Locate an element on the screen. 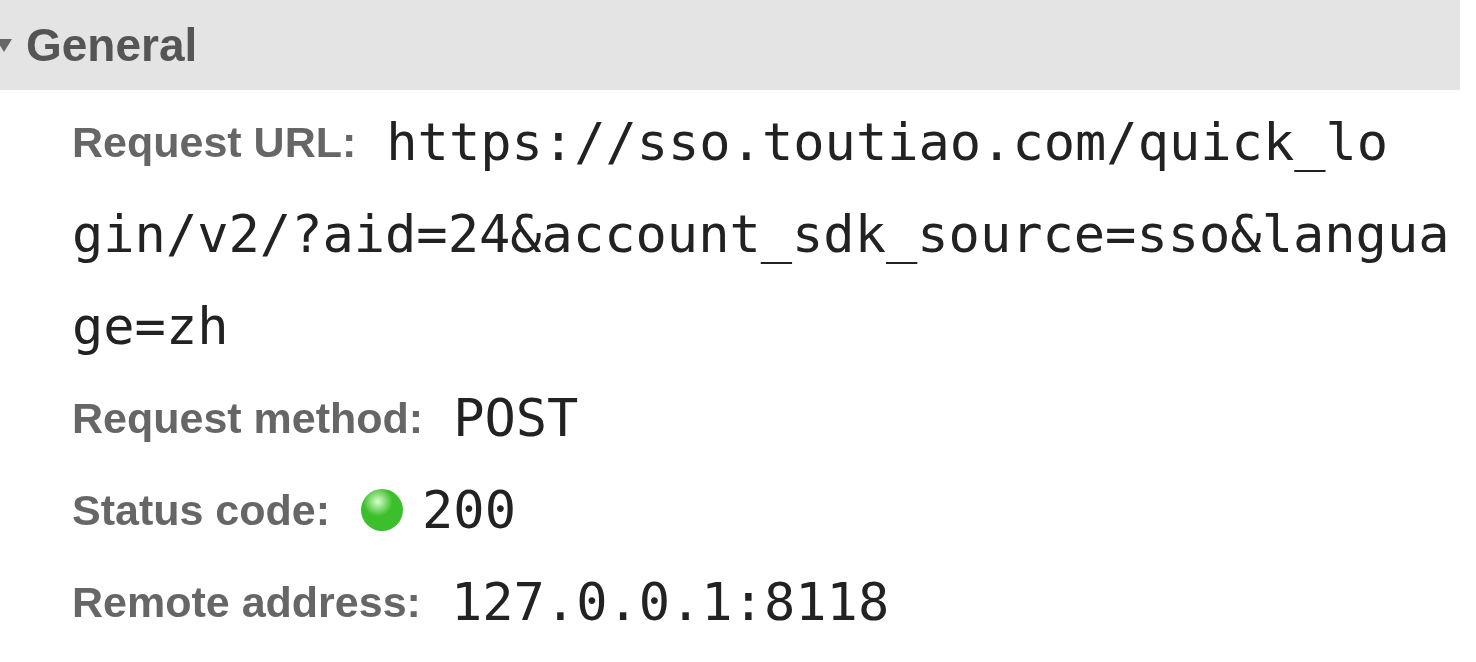 The image size is (1476, 662). field-value: gin/v2/?aid=24&account_sdk_source=sso&langua is located at coordinates (761, 234).